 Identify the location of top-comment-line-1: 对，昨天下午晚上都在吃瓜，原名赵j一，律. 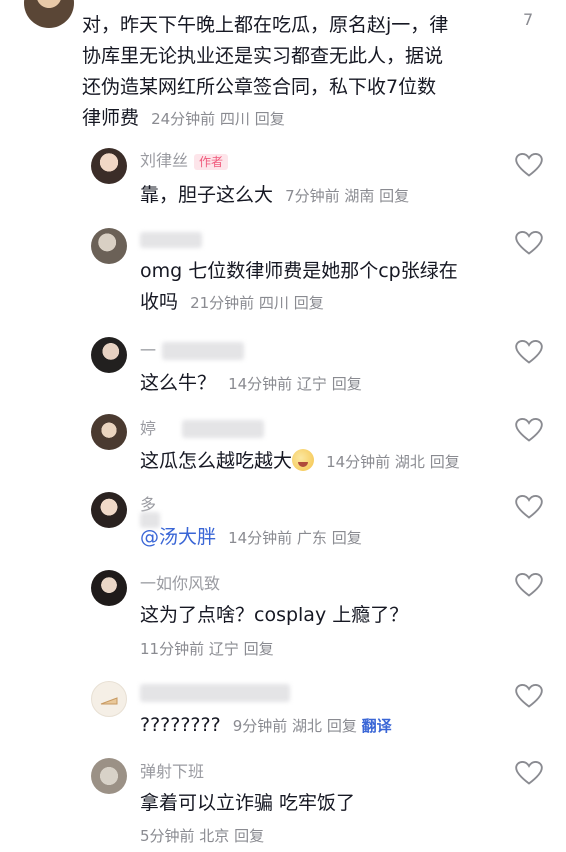
(265, 25).